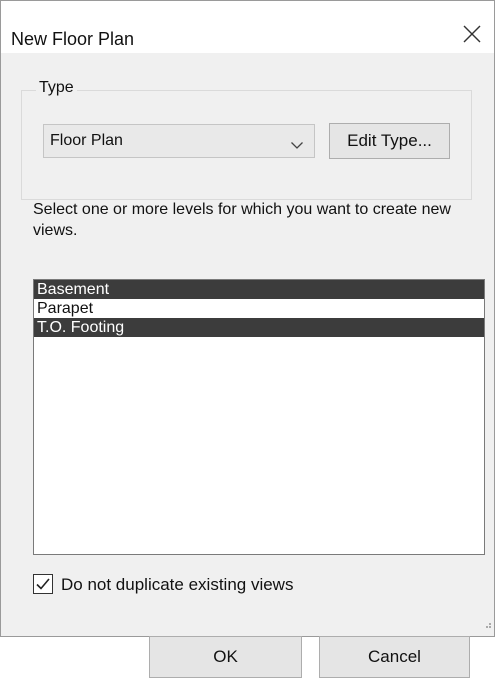 Image resolution: width=495 pixels, height=678 pixels. Describe the element at coordinates (394, 657) in the screenshot. I see `cancel-button: Cancel` at that location.